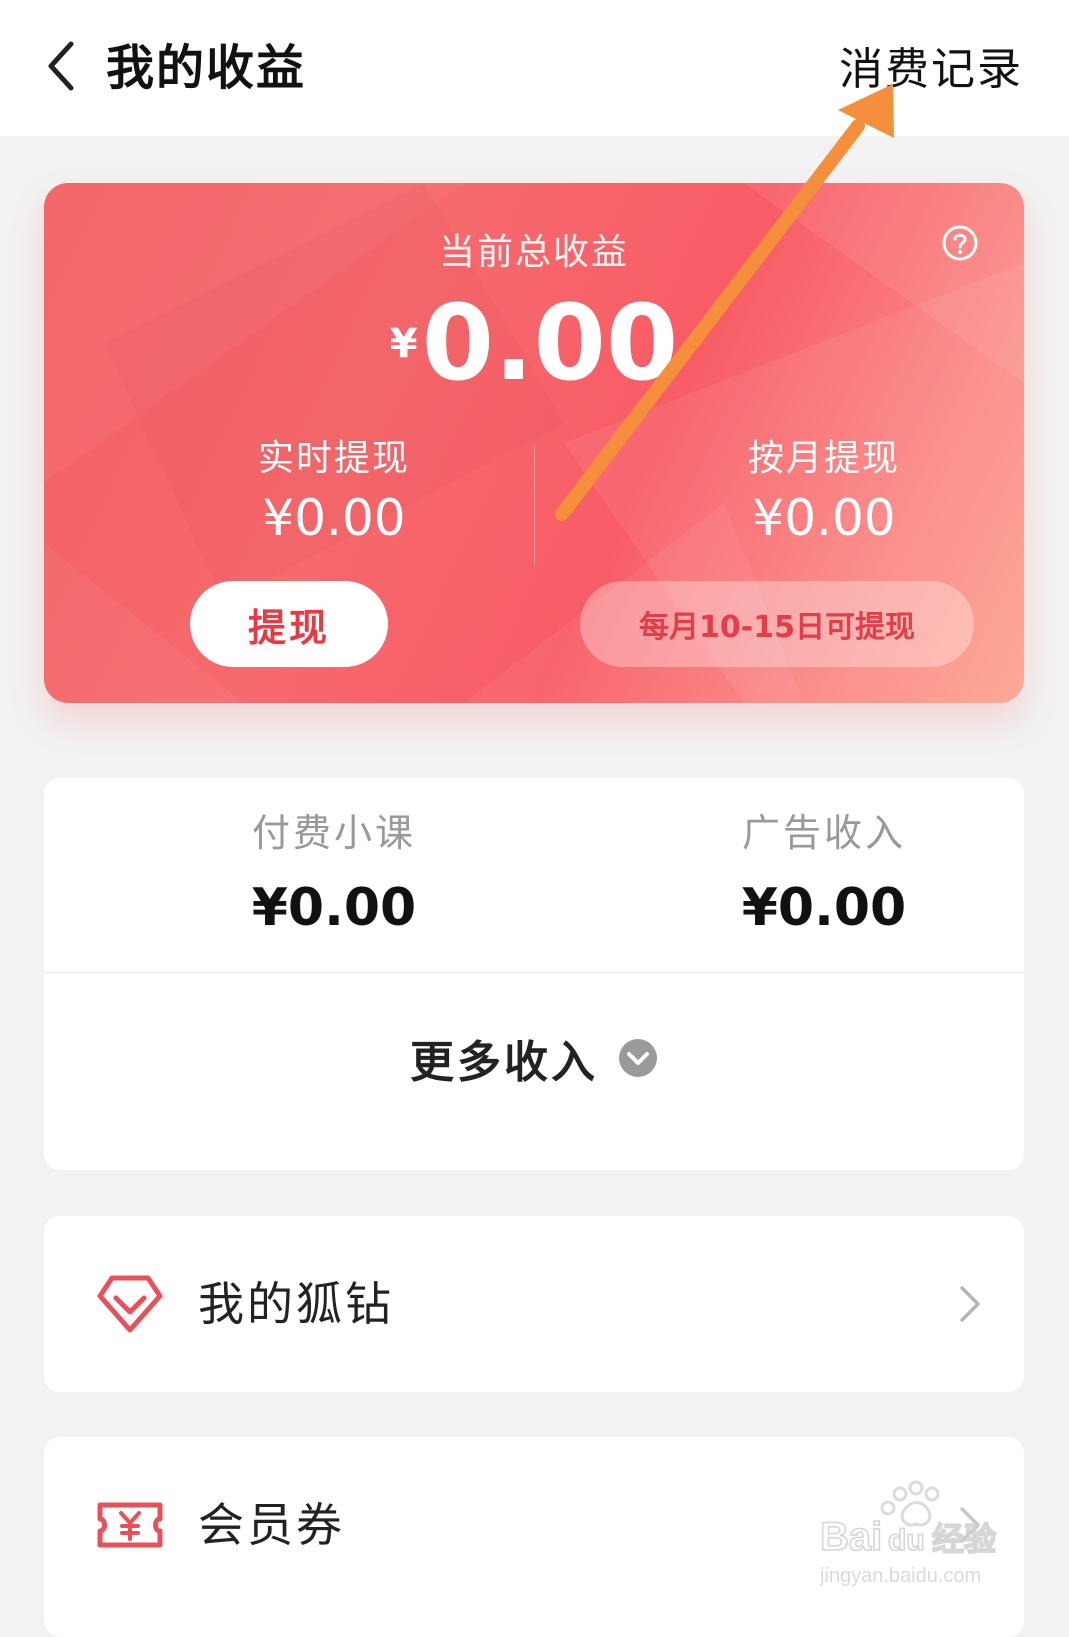 The width and height of the screenshot is (1069, 1637). What do you see at coordinates (130, 1304) in the screenshot?
I see `diamond-icon` at bounding box center [130, 1304].